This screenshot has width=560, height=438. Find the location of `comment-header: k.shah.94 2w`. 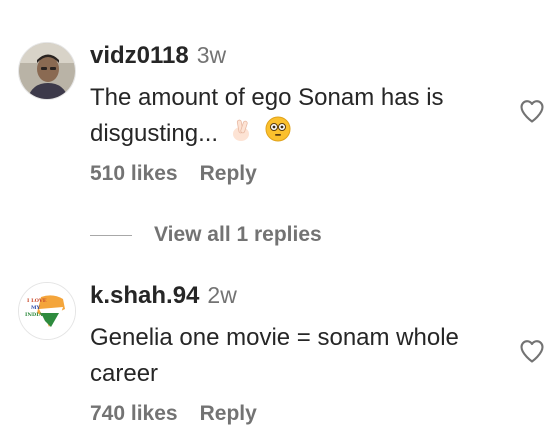

comment-header: k.shah.94 2w is located at coordinates (295, 300).